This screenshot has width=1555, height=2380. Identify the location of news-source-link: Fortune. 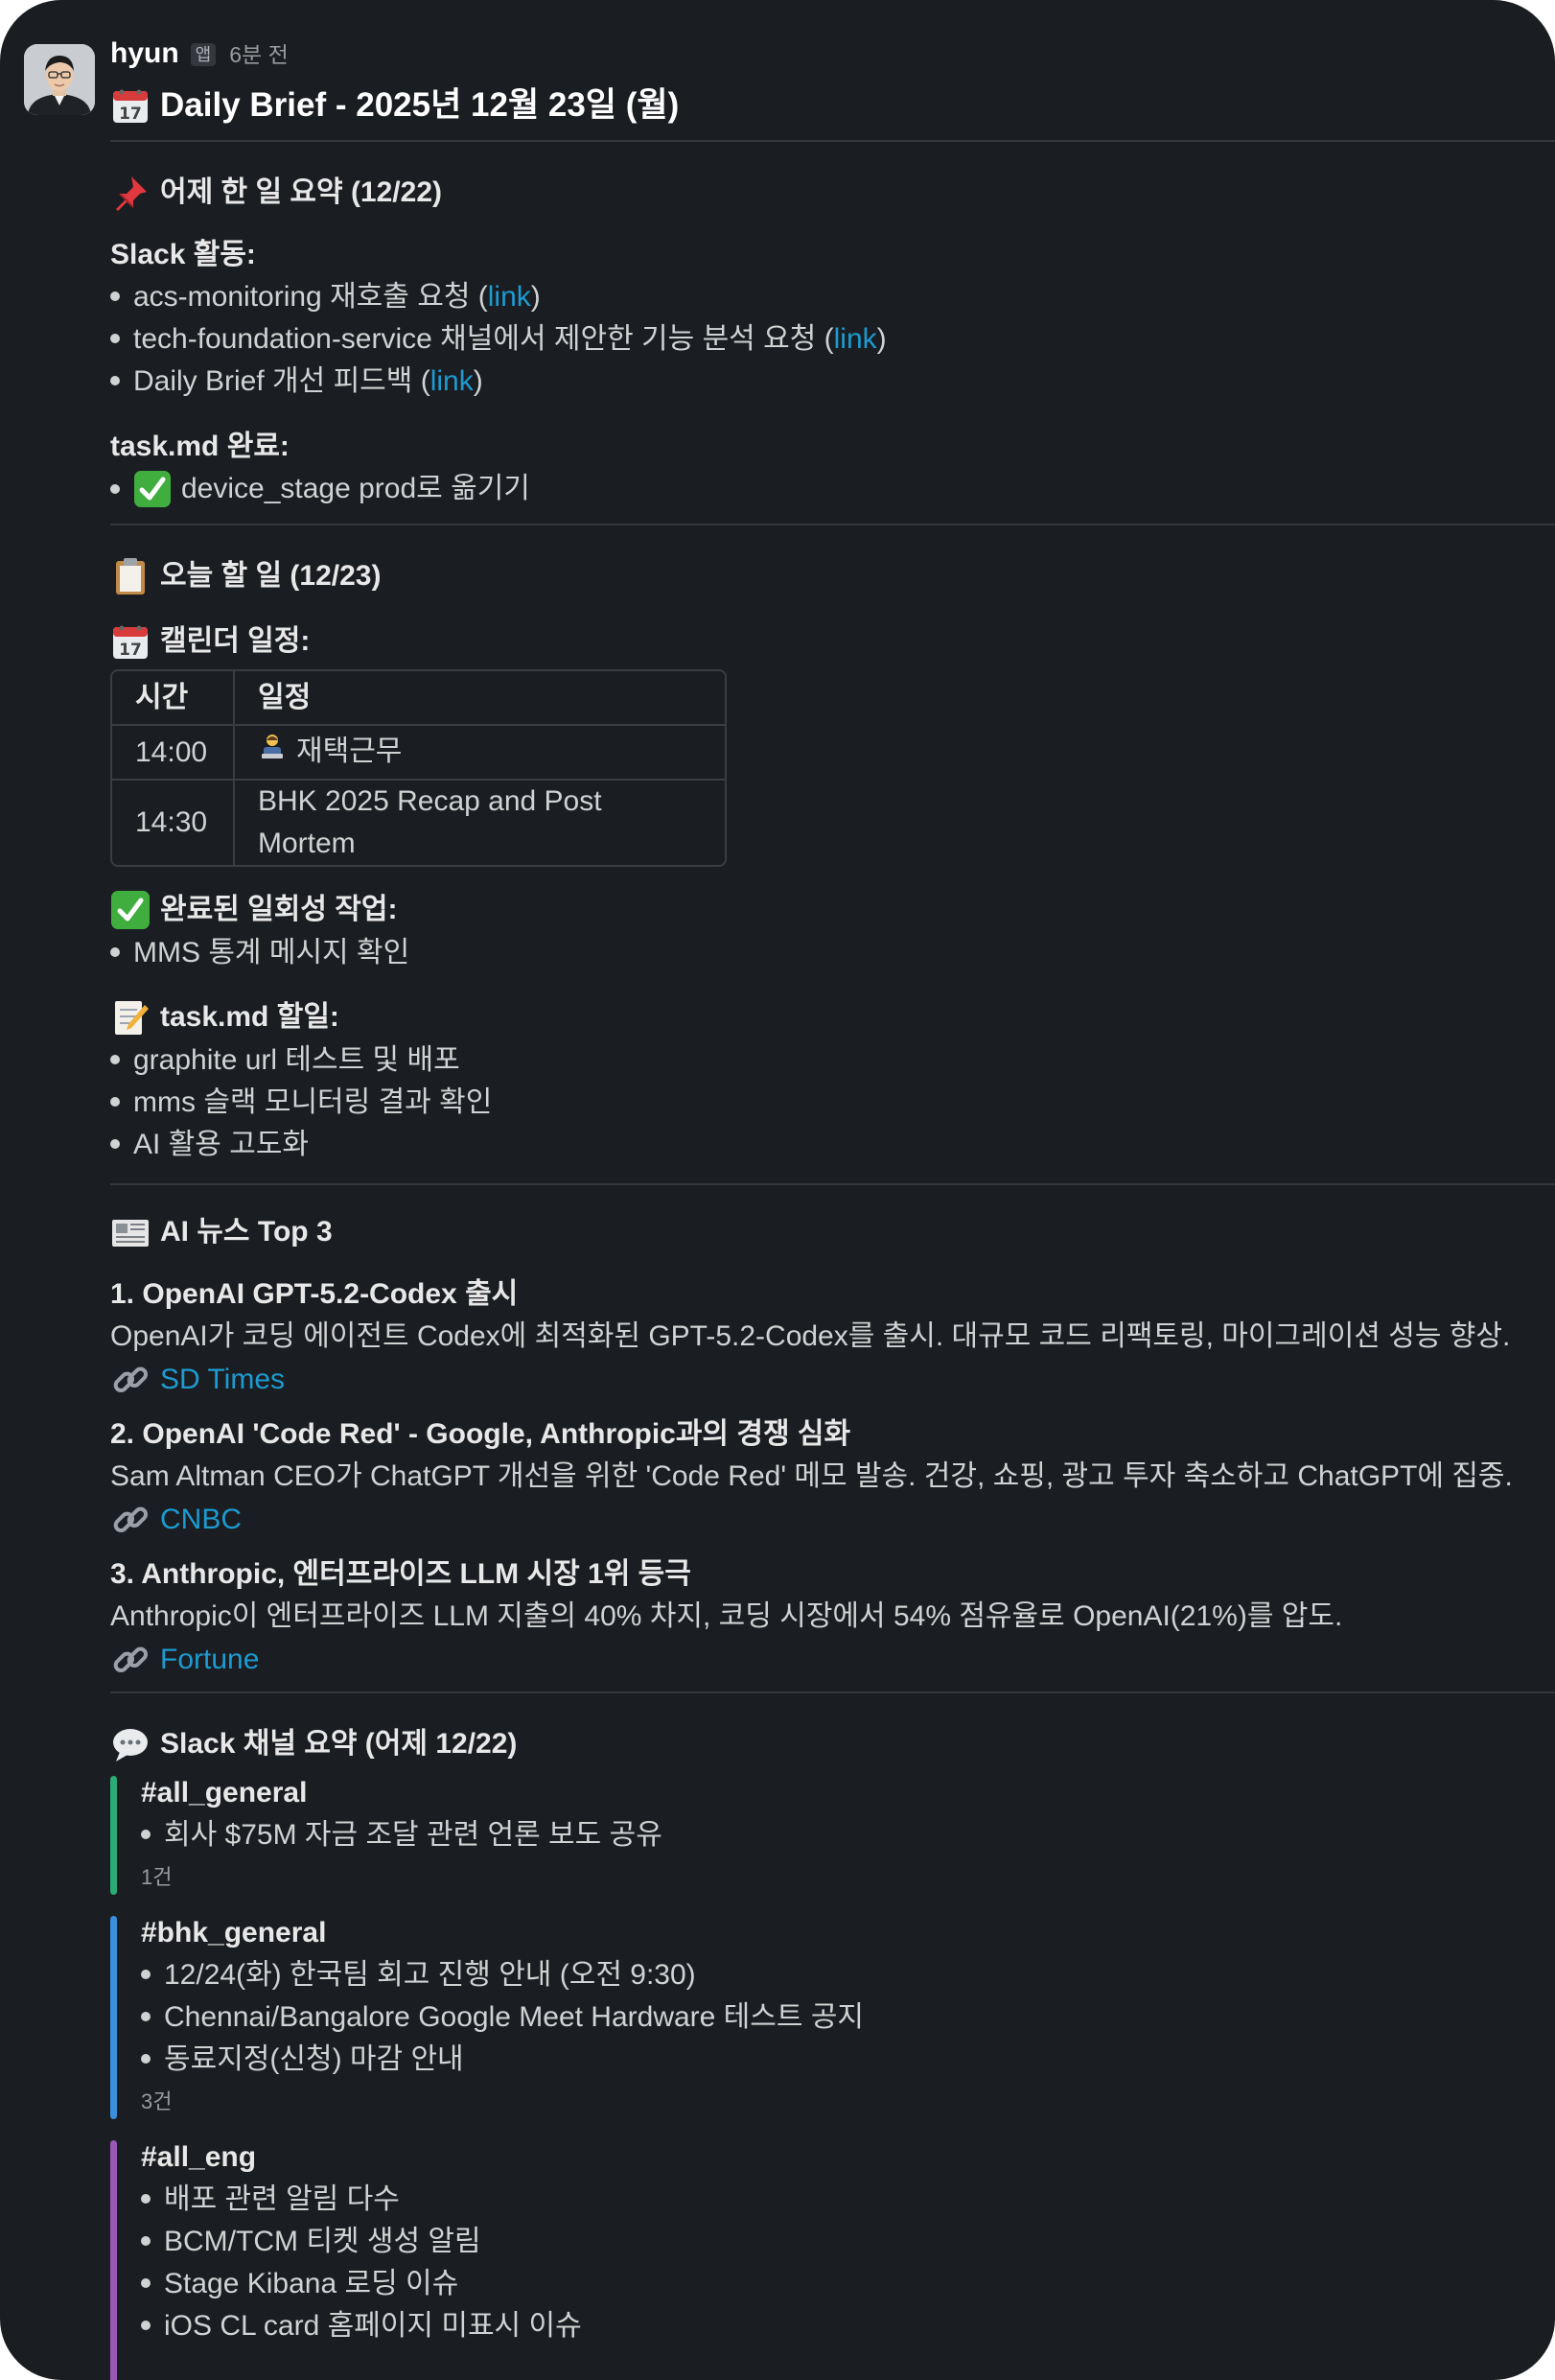
(209, 1660).